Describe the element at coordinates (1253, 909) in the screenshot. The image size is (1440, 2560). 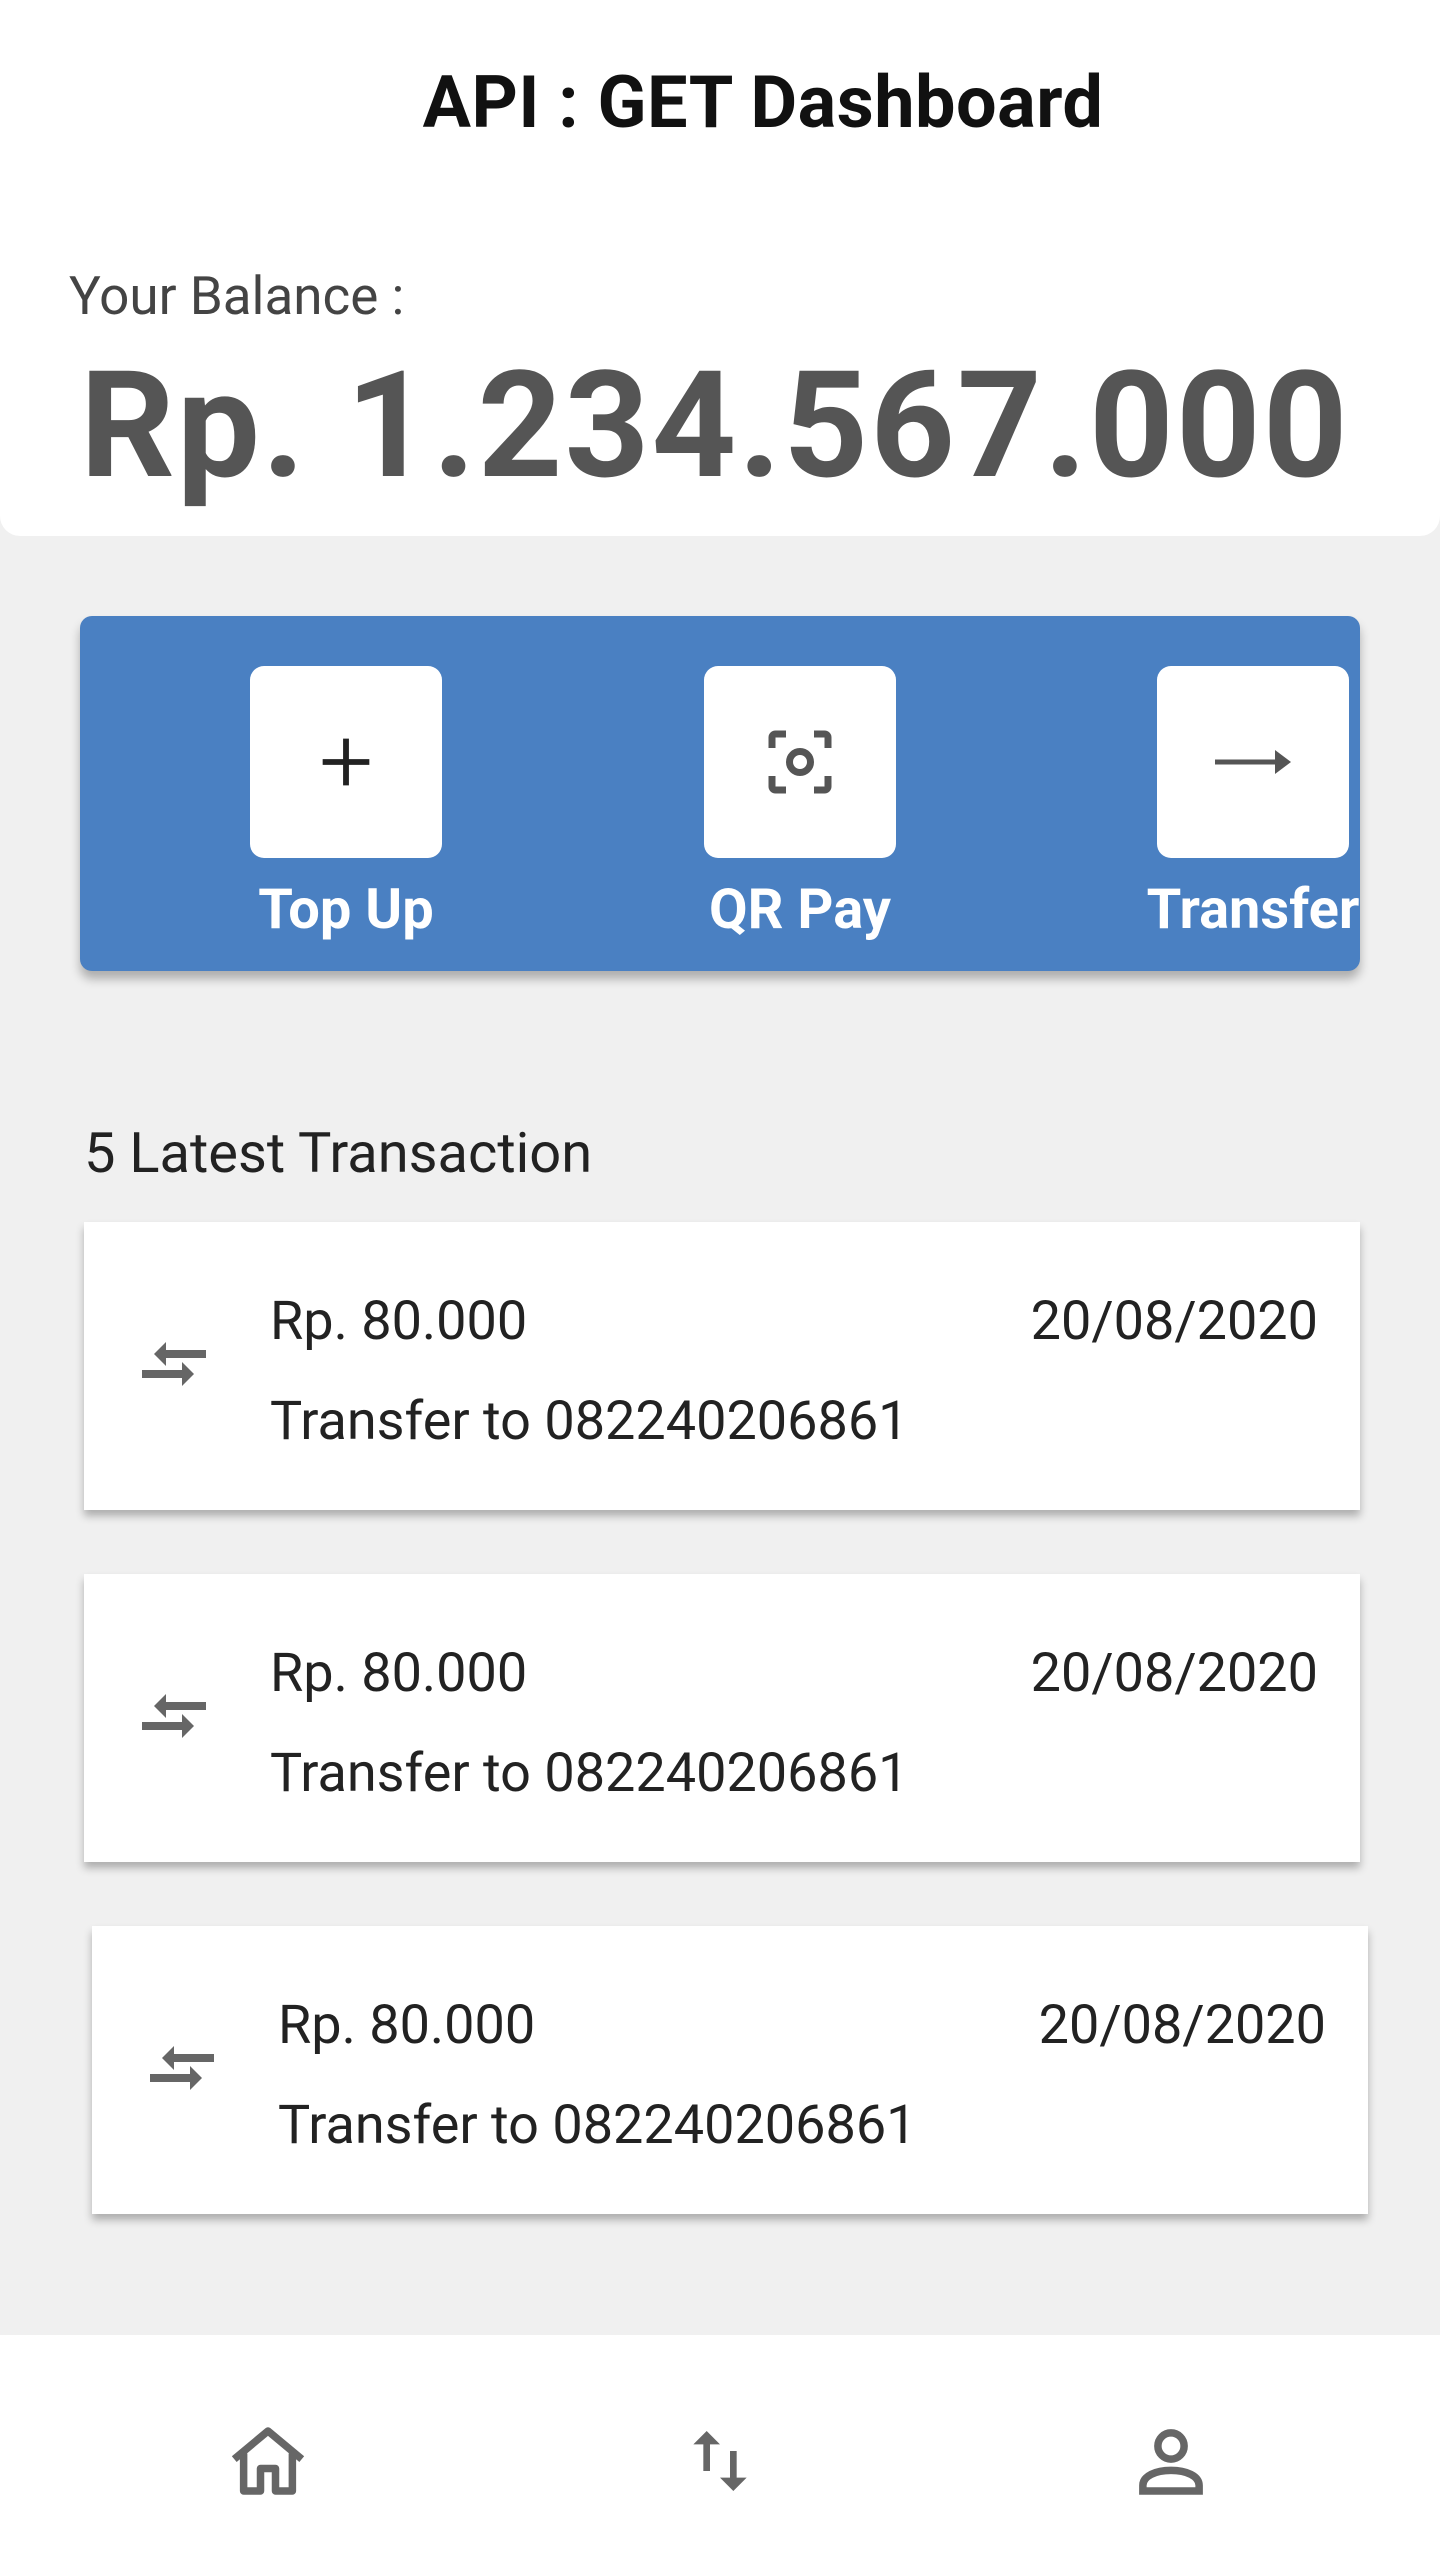
I see `transfer-label: Transfer` at that location.